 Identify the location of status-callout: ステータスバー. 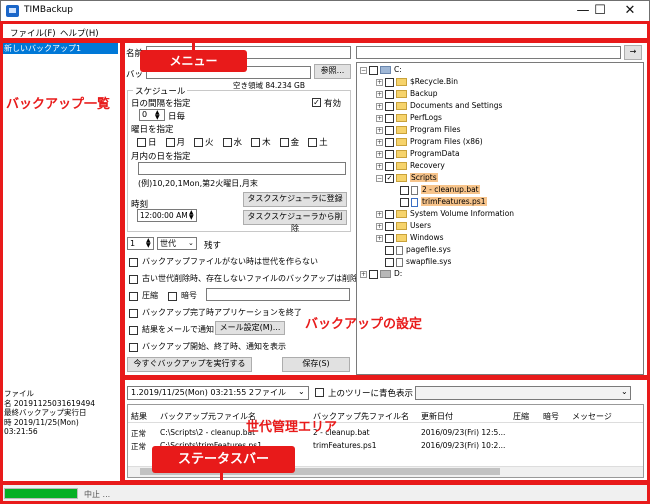
(223, 459).